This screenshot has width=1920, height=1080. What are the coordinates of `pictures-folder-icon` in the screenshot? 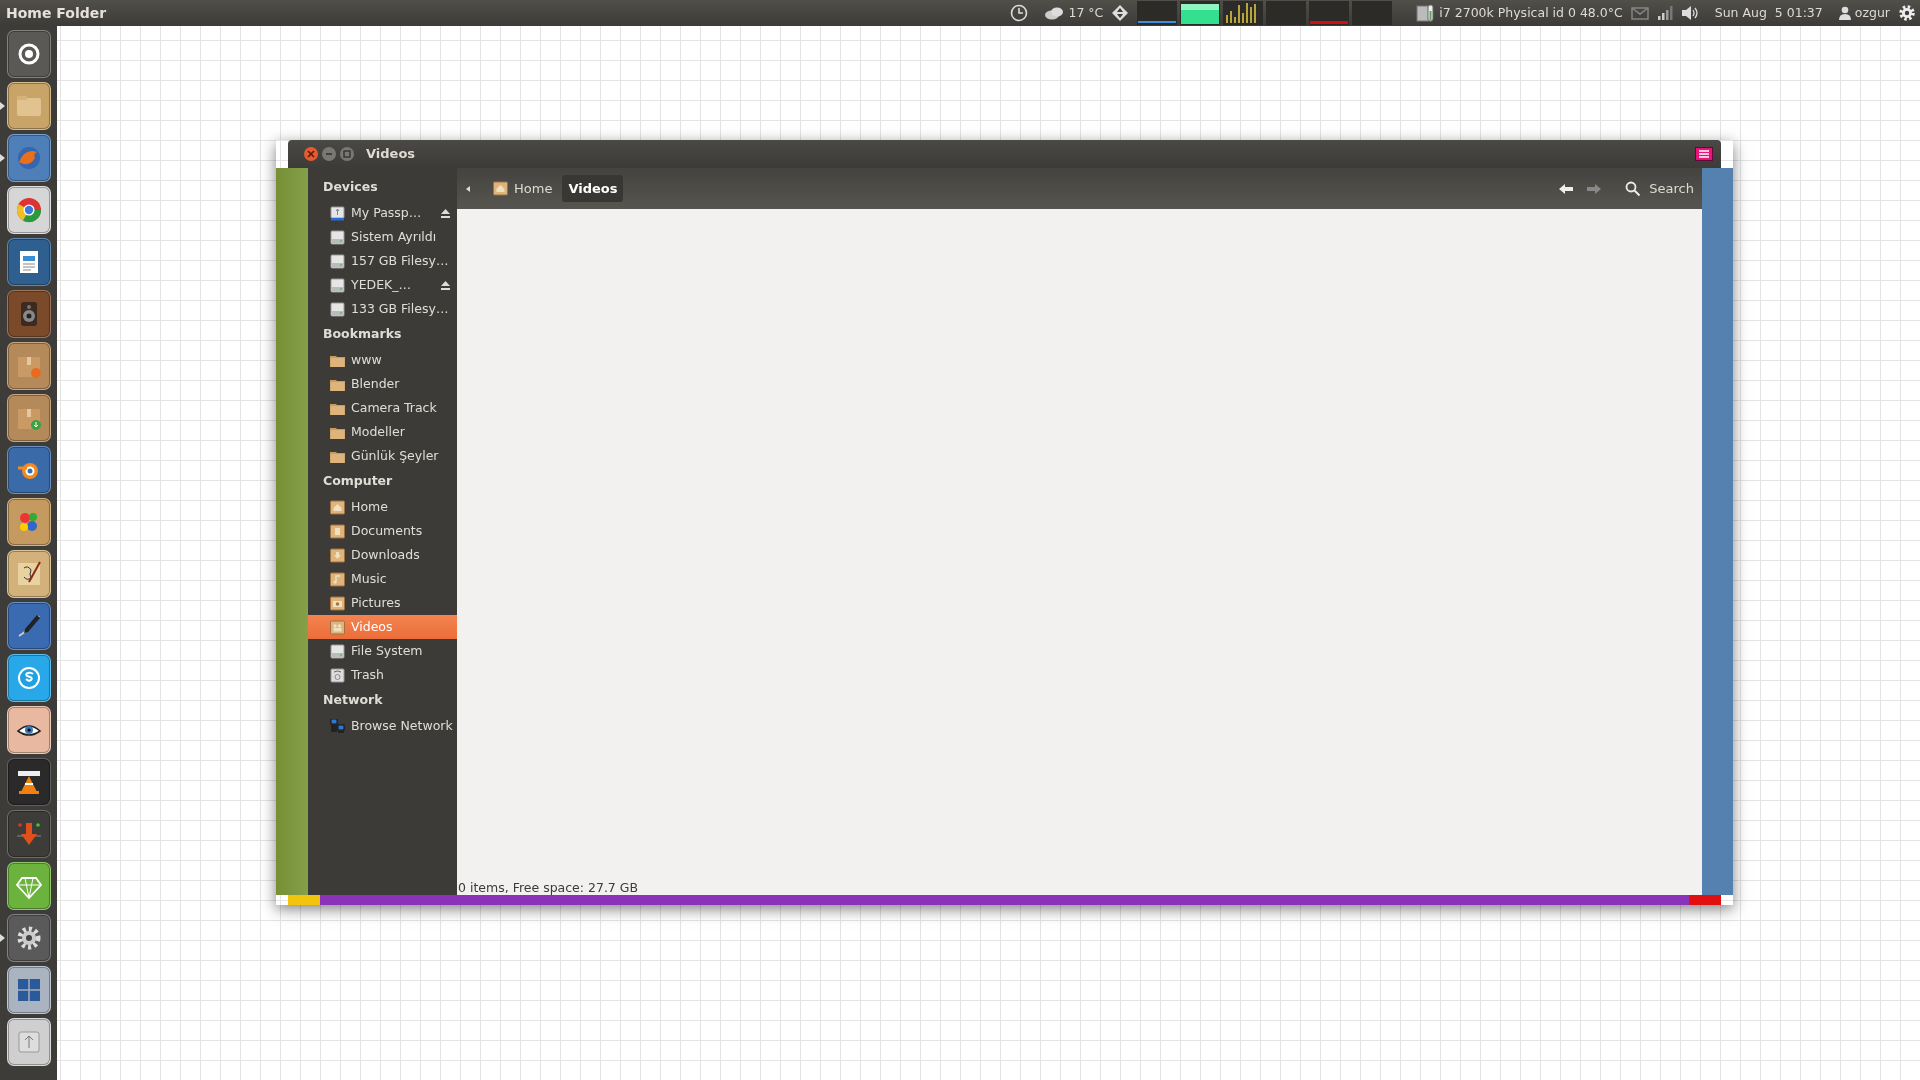 It's located at (337, 603).